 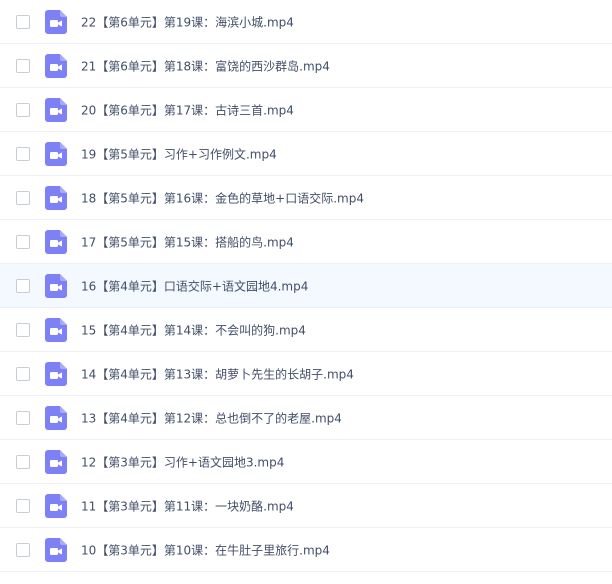 What do you see at coordinates (187, 241) in the screenshot?
I see `file-name: 17【第5单元】第15课：搭船的鸟.mp4` at bounding box center [187, 241].